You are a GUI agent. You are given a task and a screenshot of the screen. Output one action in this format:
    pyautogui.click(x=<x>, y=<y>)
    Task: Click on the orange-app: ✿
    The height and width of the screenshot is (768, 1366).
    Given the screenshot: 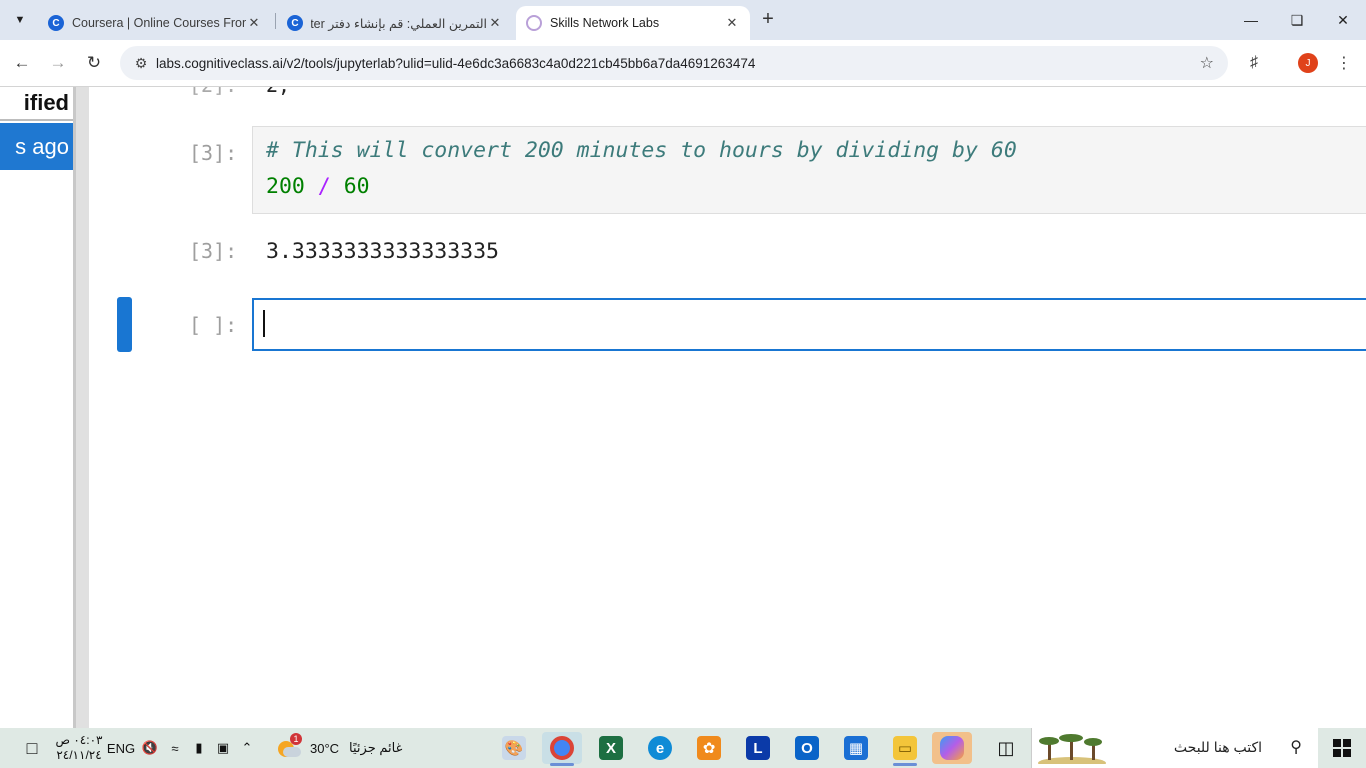 What is the action you would take?
    pyautogui.click(x=709, y=748)
    